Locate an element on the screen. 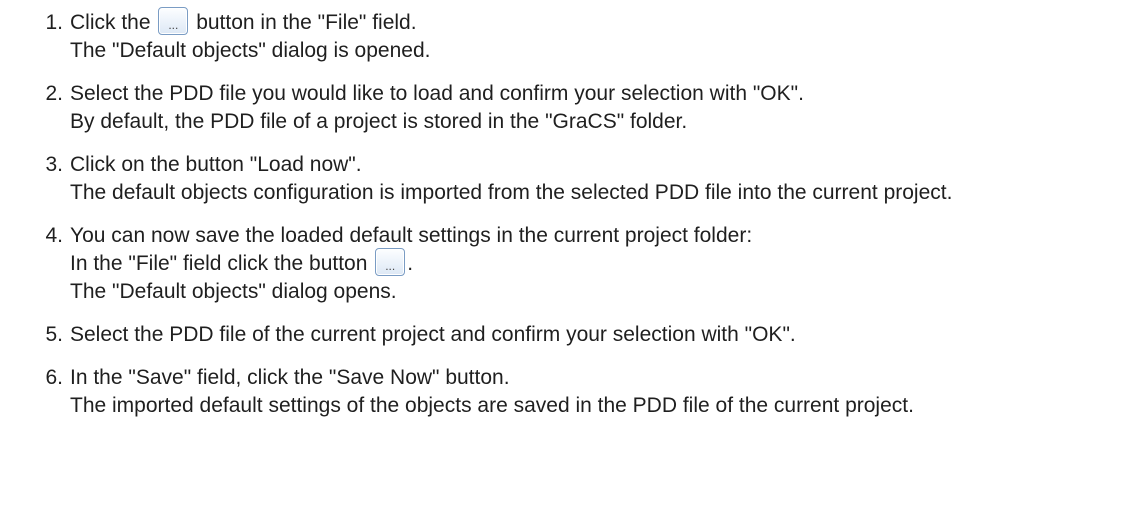  step-number: 1 is located at coordinates (39, 23).